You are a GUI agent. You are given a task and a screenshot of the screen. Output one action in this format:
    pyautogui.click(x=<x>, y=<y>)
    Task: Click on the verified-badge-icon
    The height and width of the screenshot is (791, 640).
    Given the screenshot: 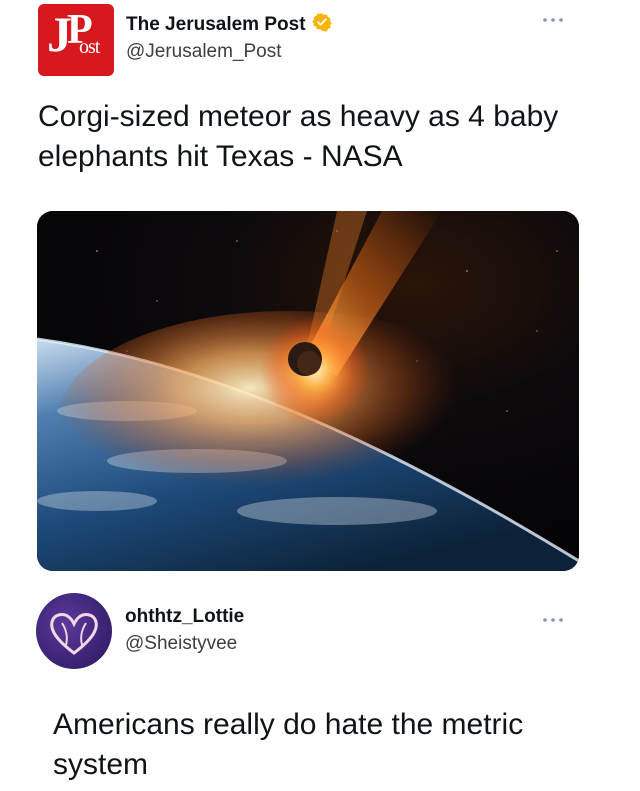 What is the action you would take?
    pyautogui.click(x=321, y=25)
    